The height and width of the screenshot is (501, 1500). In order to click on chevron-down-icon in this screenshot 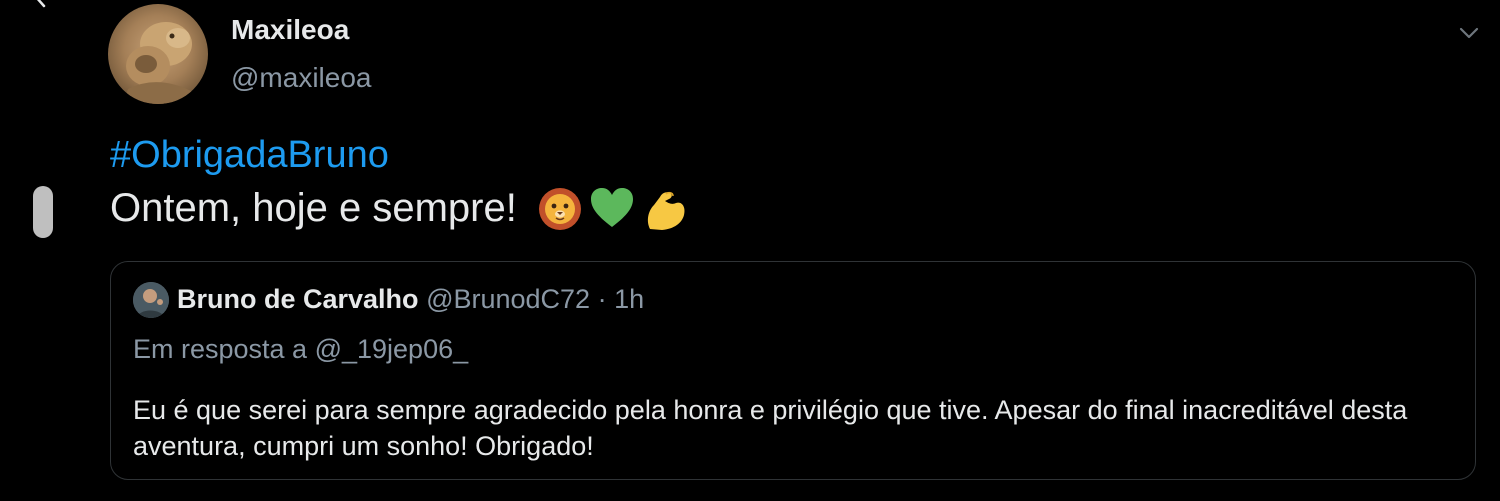, I will do `click(1469, 33)`.